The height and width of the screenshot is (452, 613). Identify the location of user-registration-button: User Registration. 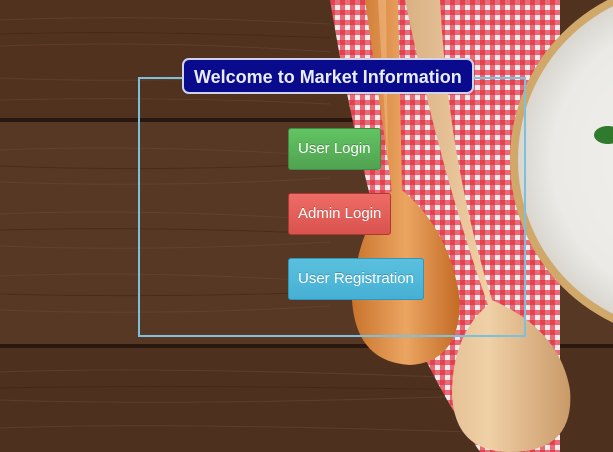
(356, 279).